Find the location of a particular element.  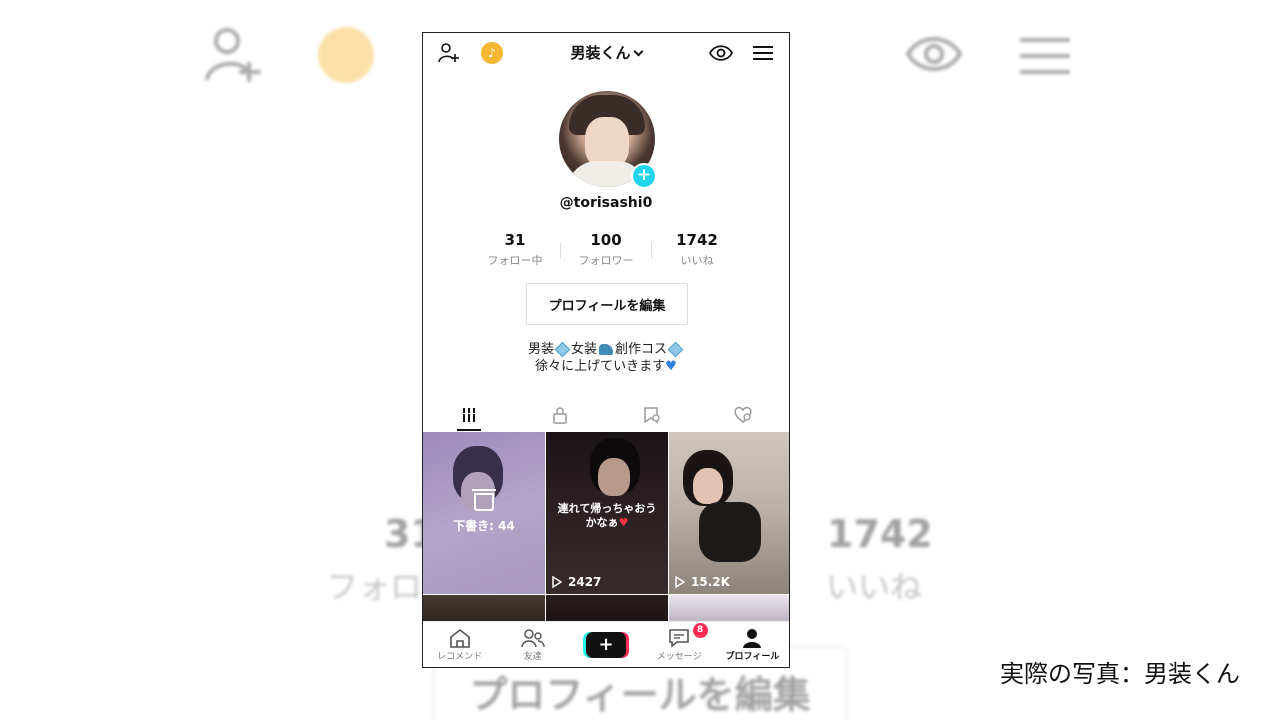

video-thumbnail: 連れて帰っちゃおう かなぁ♥ 2427 is located at coordinates (607, 513).